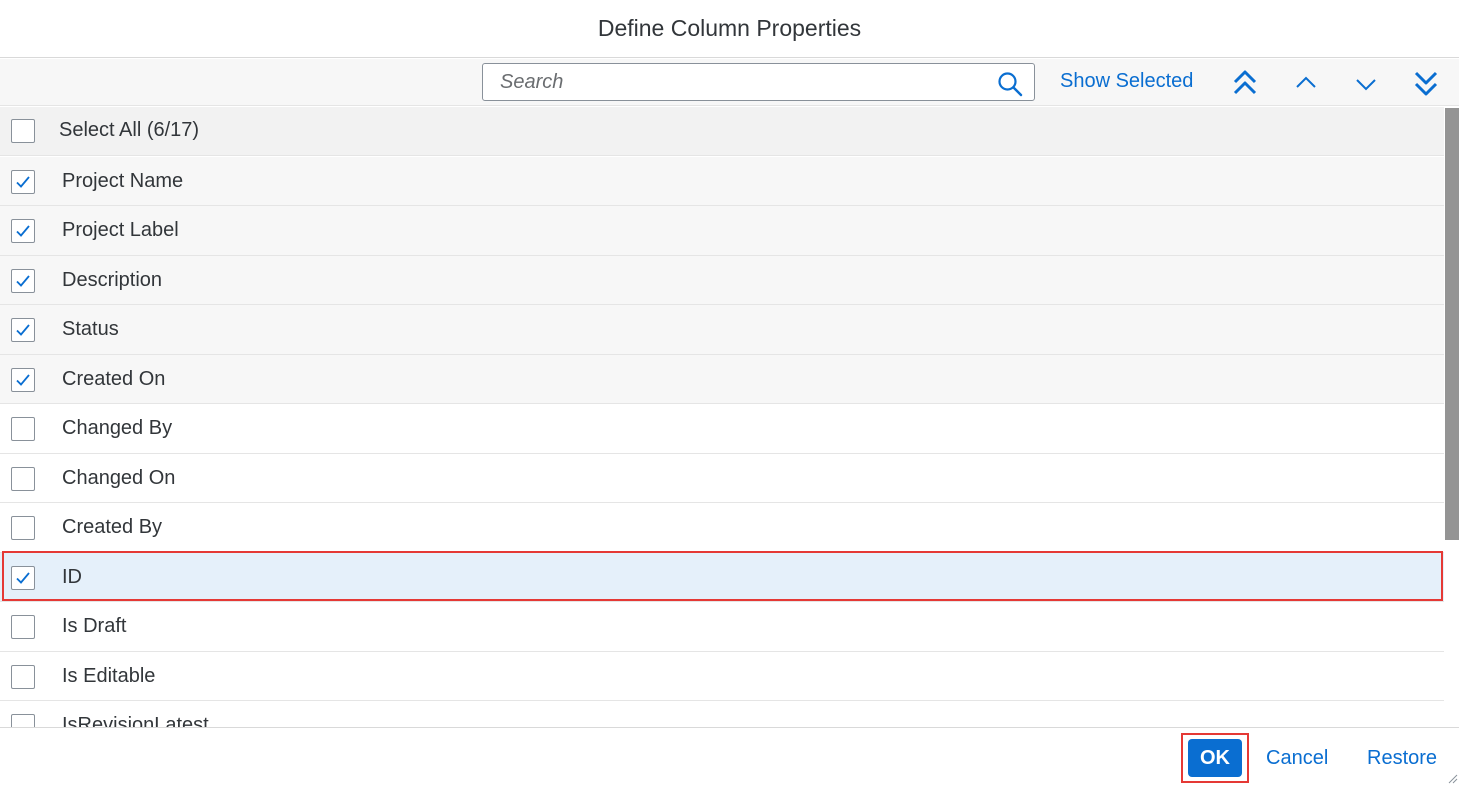  I want to click on list-item: Status, so click(722, 330).